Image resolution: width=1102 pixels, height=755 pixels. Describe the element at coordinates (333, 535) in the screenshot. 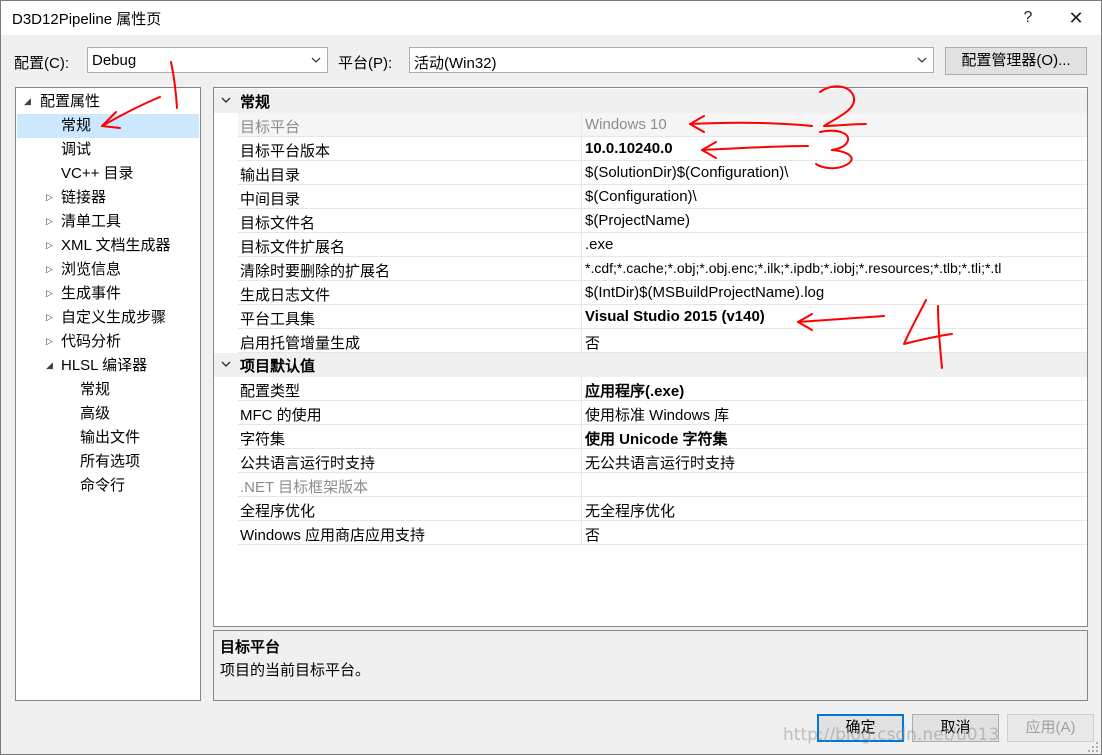

I see `property-name: Windows 应用商店应用支持` at that location.